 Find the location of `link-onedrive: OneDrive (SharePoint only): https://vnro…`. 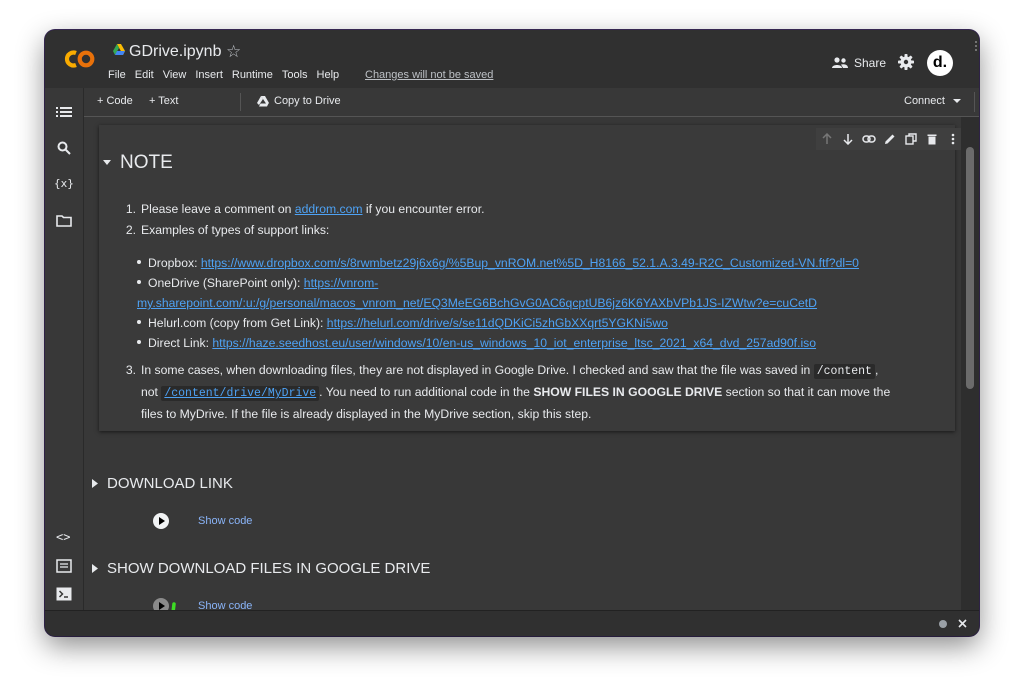

link-onedrive: OneDrive (SharePoint only): https://vnro… is located at coordinates (477, 293).